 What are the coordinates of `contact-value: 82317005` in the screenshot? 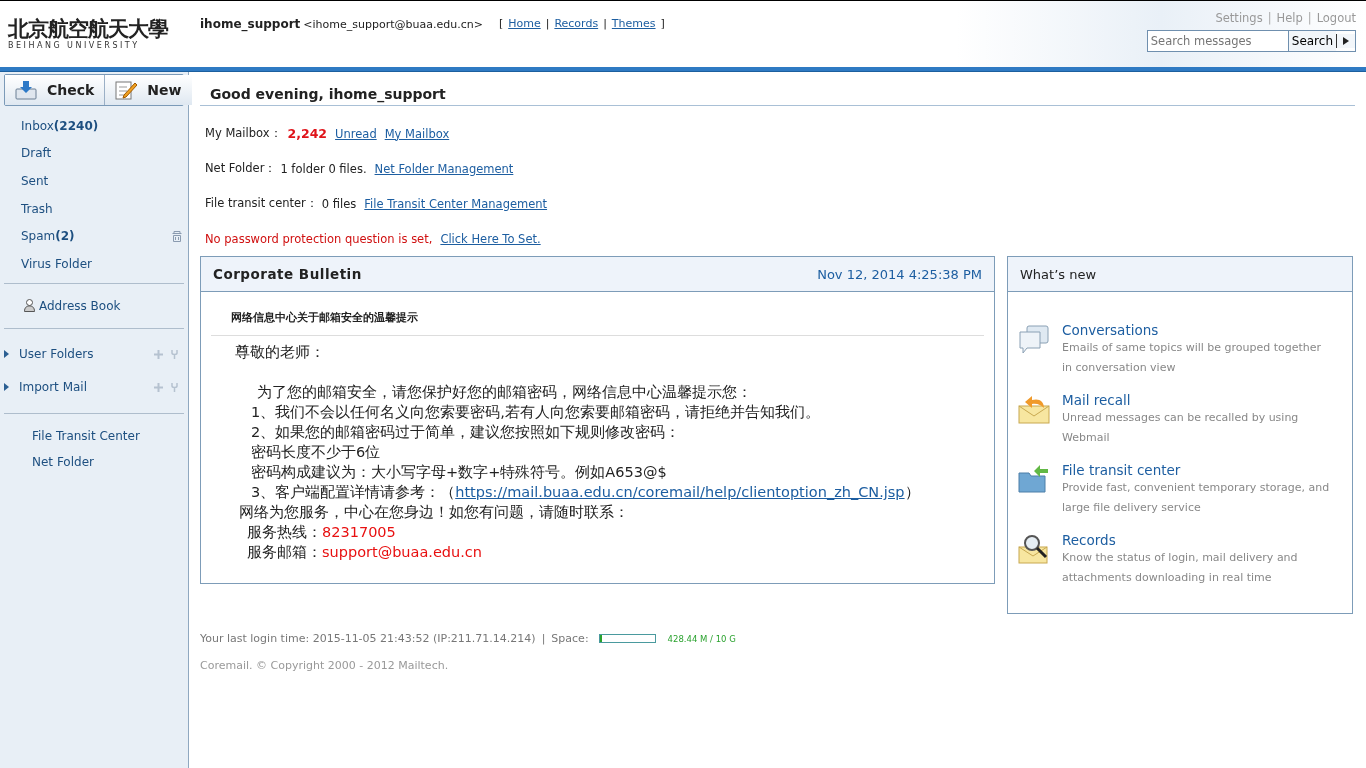 It's located at (359, 532).